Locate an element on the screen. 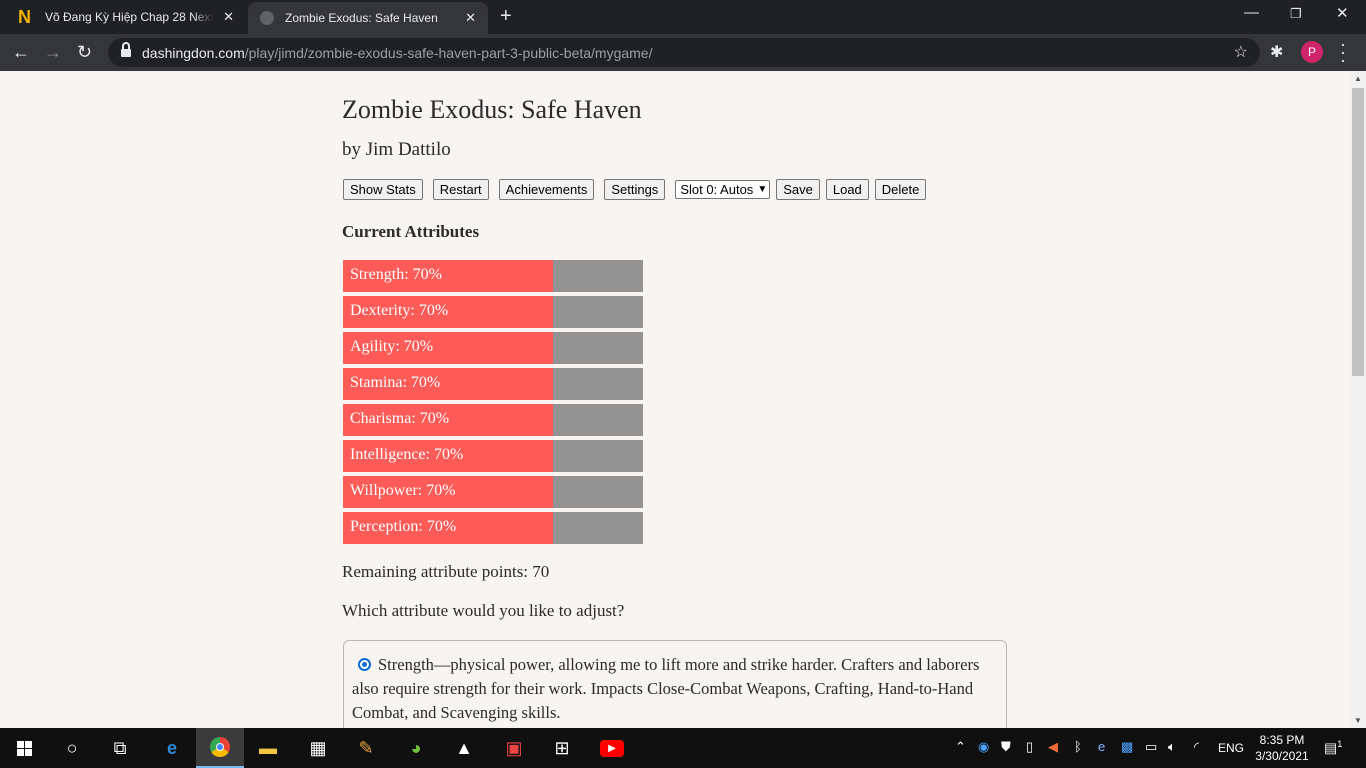  clock: 8:35 PM 3/30/2021 is located at coordinates (1282, 748).